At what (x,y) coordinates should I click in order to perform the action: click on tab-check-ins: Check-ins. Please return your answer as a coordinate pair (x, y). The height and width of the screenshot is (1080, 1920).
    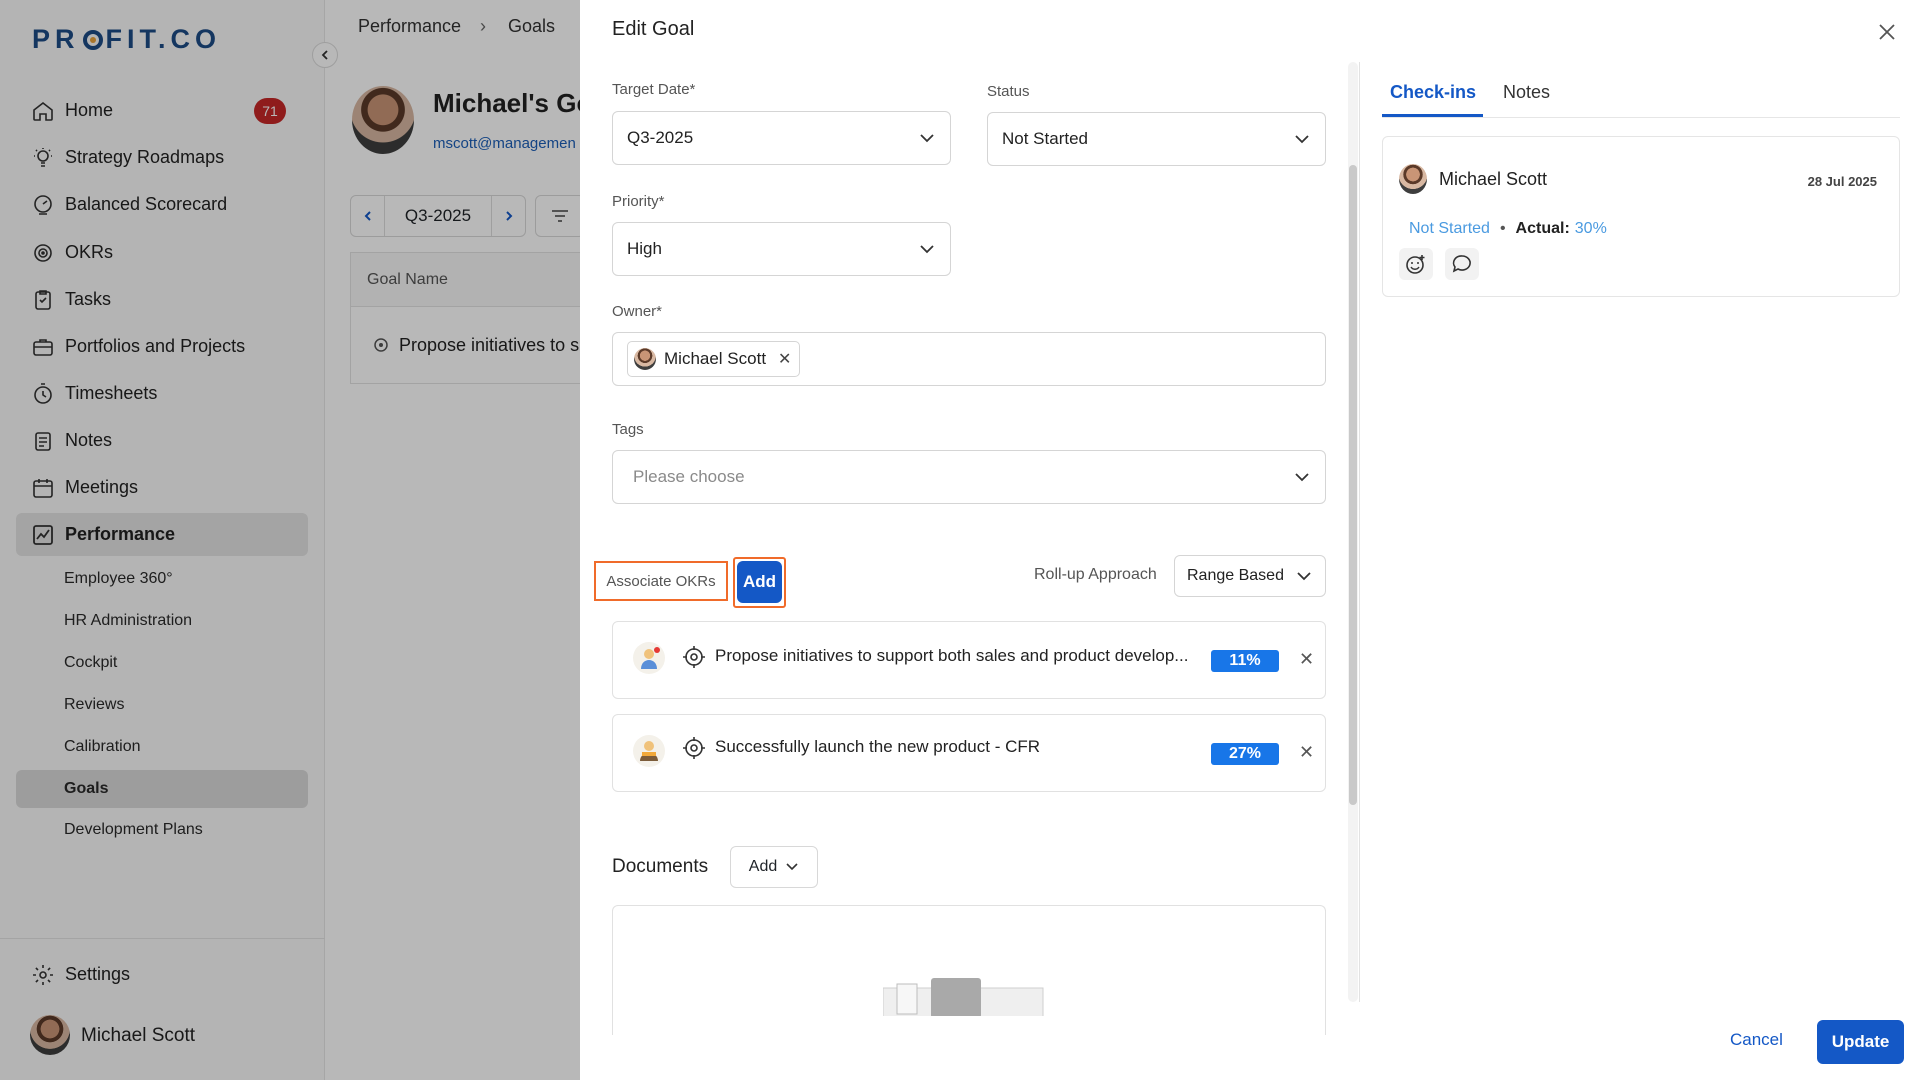
    Looking at the image, I should click on (1433, 92).